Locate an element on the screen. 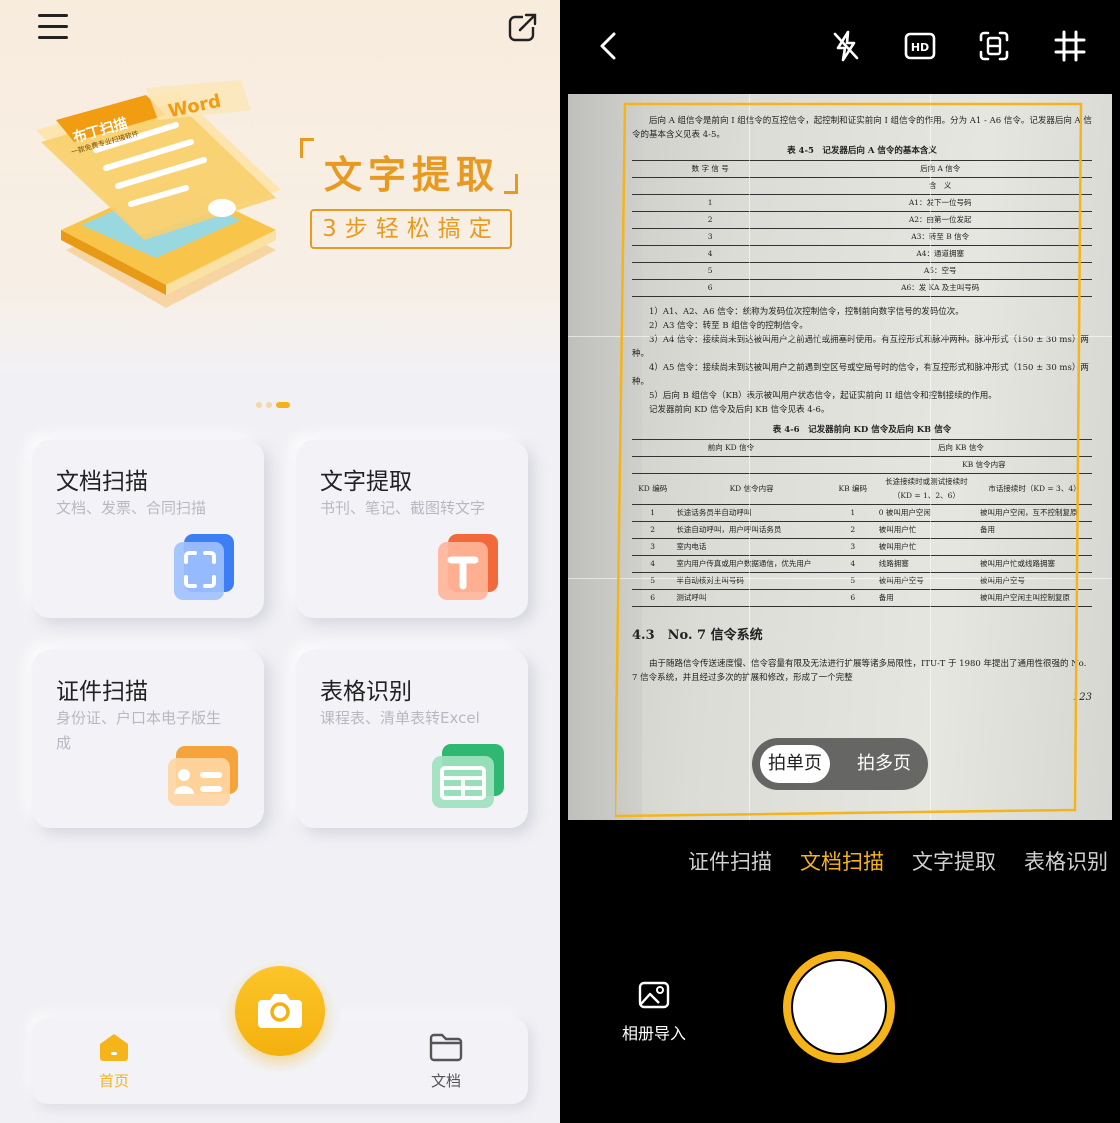 Image resolution: width=1120 pixels, height=1123 pixels. banner-subtitle: 3步轻松搞定 is located at coordinates (411, 229).